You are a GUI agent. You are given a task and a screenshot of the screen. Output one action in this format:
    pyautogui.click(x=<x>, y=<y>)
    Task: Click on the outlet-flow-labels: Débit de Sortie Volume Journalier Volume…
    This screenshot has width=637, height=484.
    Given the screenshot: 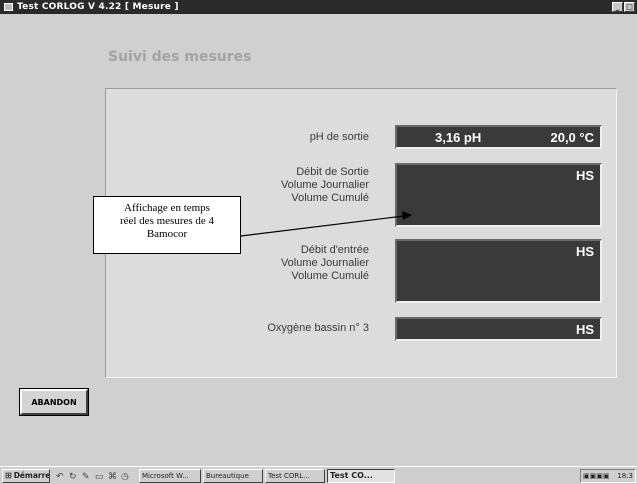 What is the action you would take?
    pyautogui.click(x=325, y=185)
    